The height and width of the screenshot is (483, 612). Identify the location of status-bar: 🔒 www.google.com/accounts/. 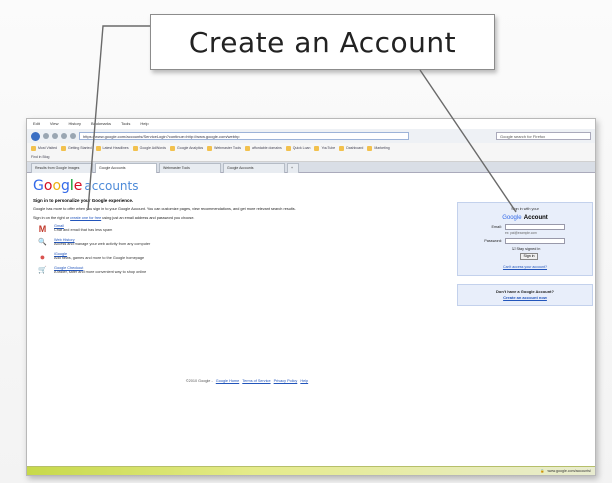
(311, 470).